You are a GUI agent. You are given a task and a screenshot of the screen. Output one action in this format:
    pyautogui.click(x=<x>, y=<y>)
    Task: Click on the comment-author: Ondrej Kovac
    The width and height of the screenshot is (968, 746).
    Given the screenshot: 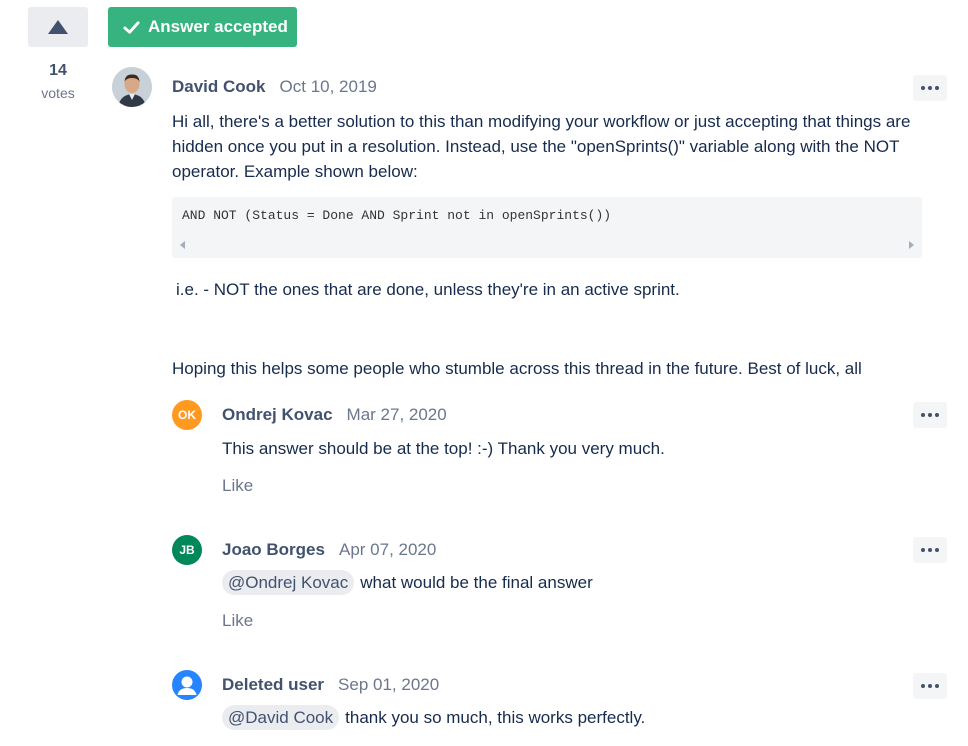 What is the action you would take?
    pyautogui.click(x=277, y=415)
    